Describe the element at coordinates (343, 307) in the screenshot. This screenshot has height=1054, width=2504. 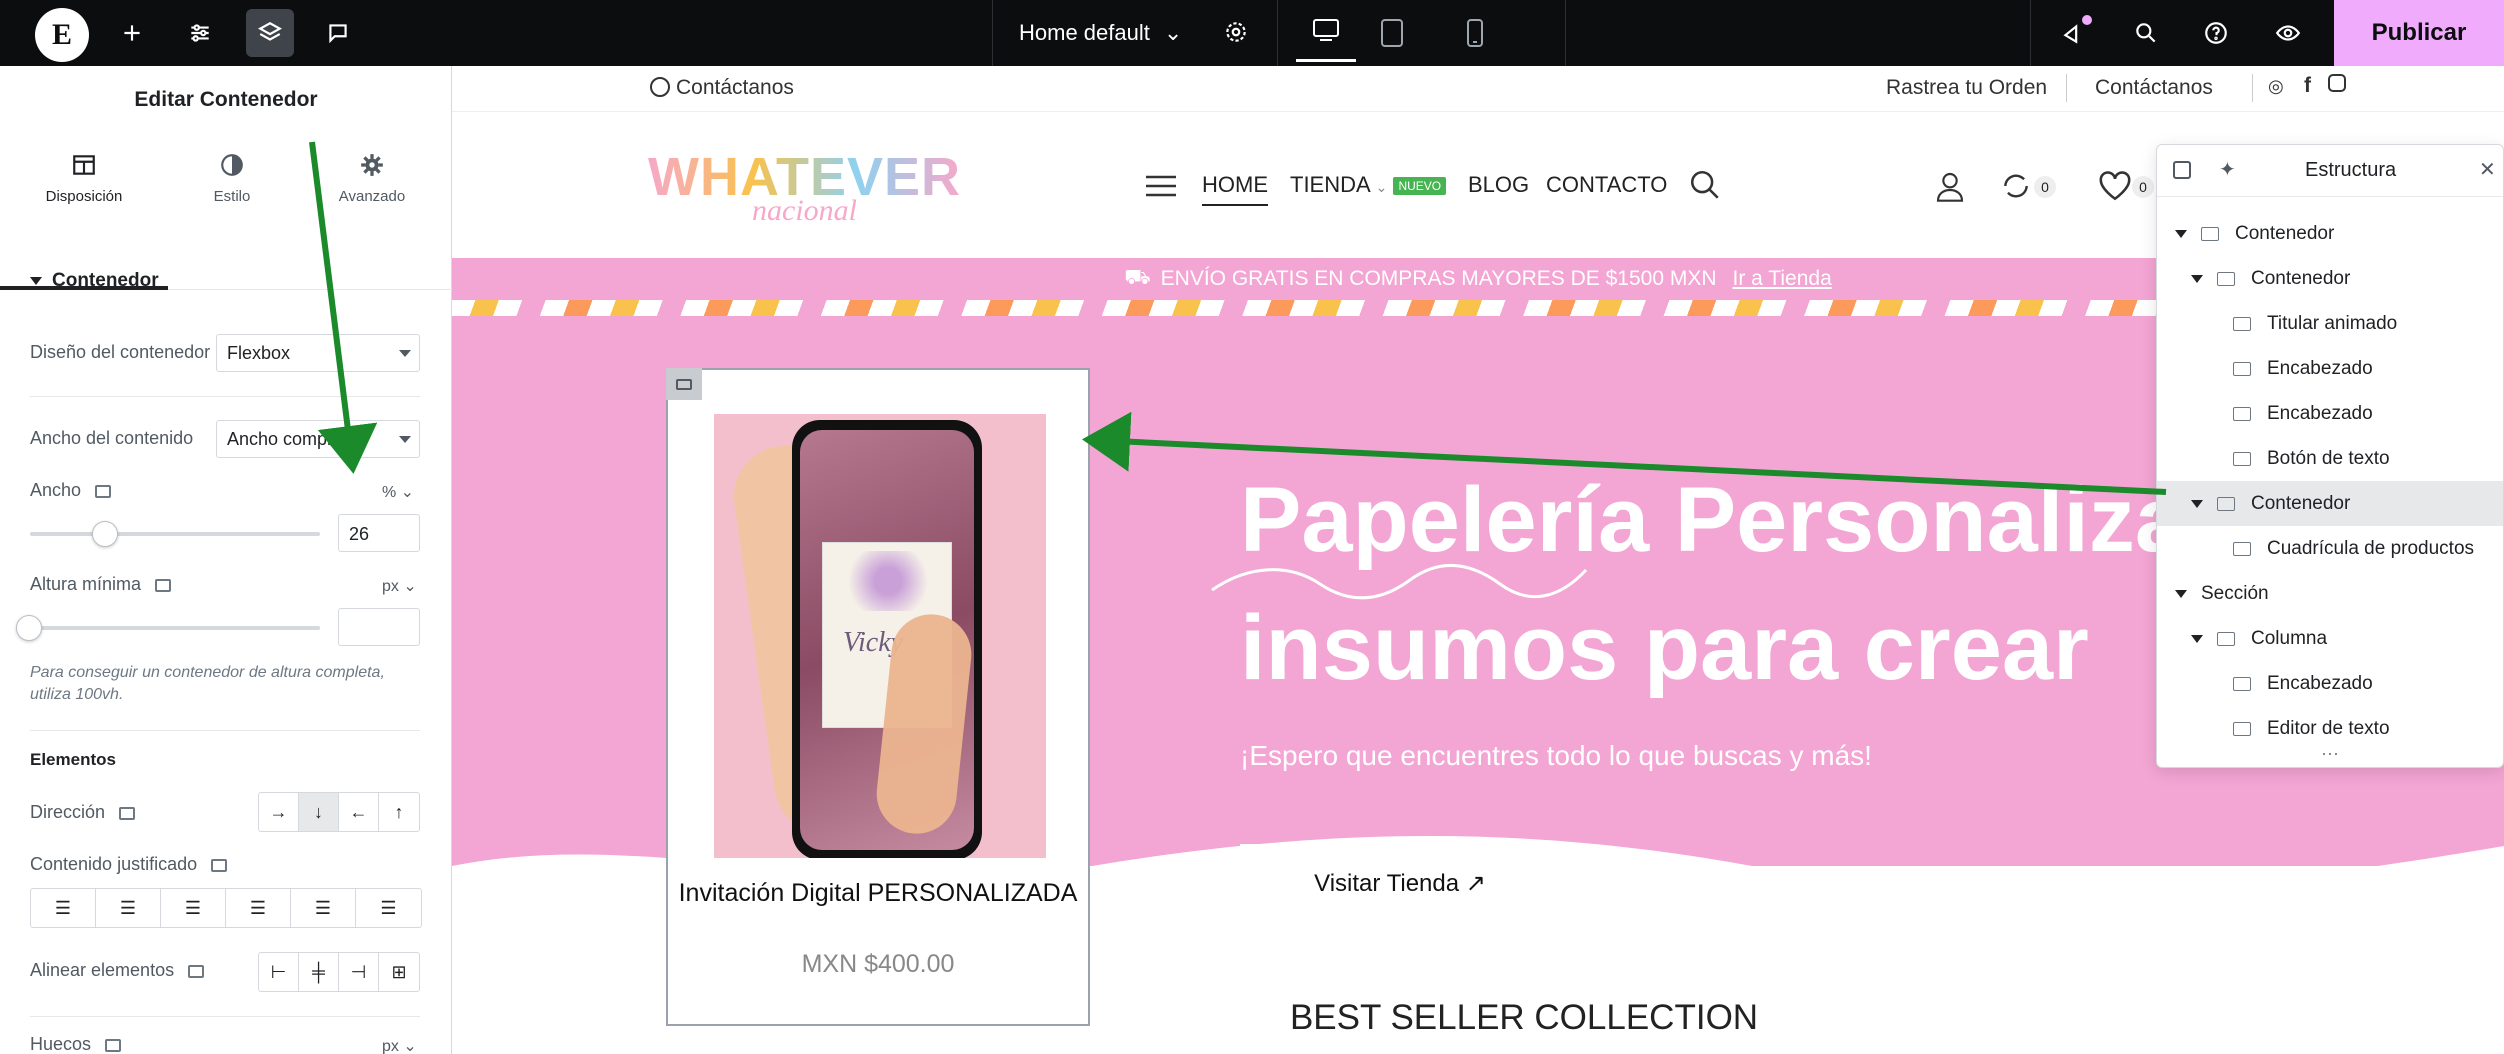
I see `annotation-arrow-width` at that location.